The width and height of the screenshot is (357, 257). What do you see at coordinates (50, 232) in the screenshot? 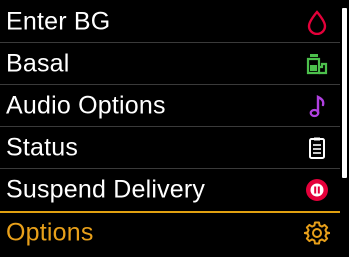
I see `menu-item-label: Options` at bounding box center [50, 232].